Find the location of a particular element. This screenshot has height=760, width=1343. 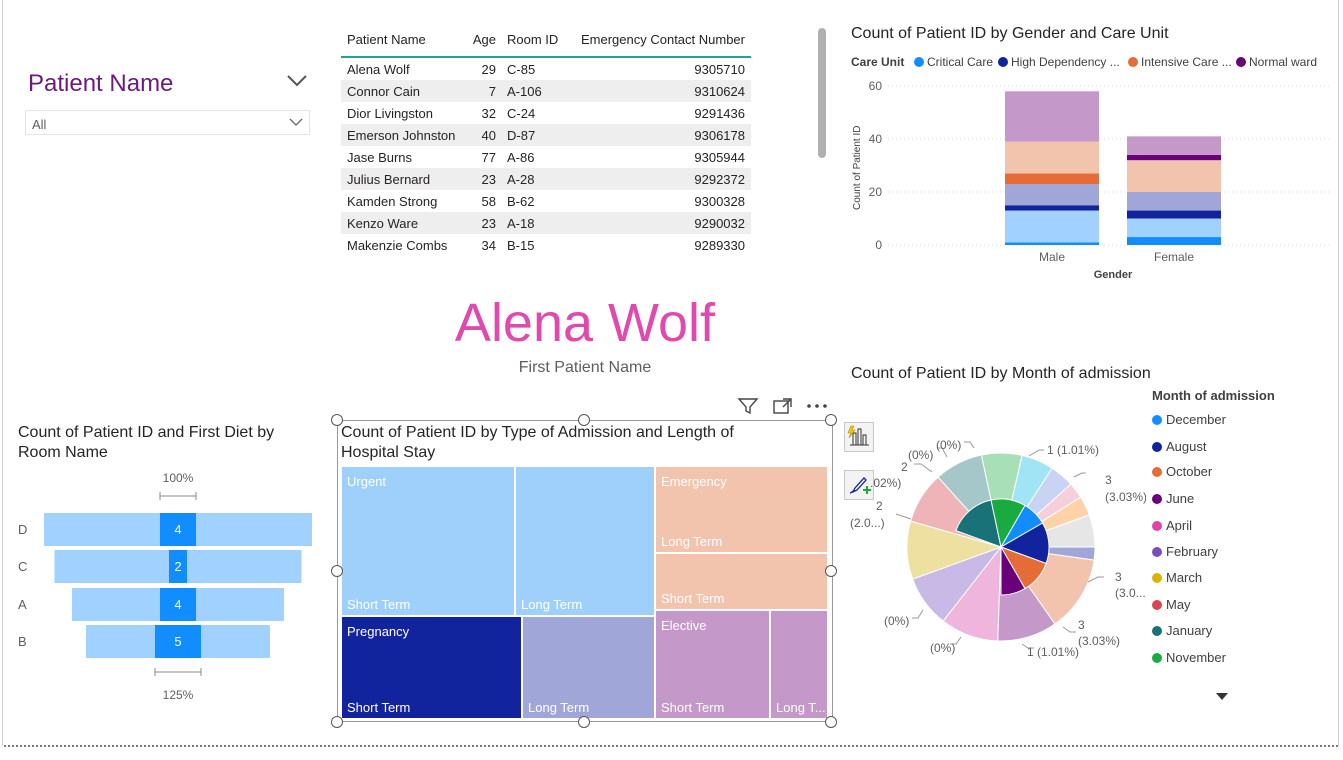

canvas-left-border is located at coordinates (2, 373).